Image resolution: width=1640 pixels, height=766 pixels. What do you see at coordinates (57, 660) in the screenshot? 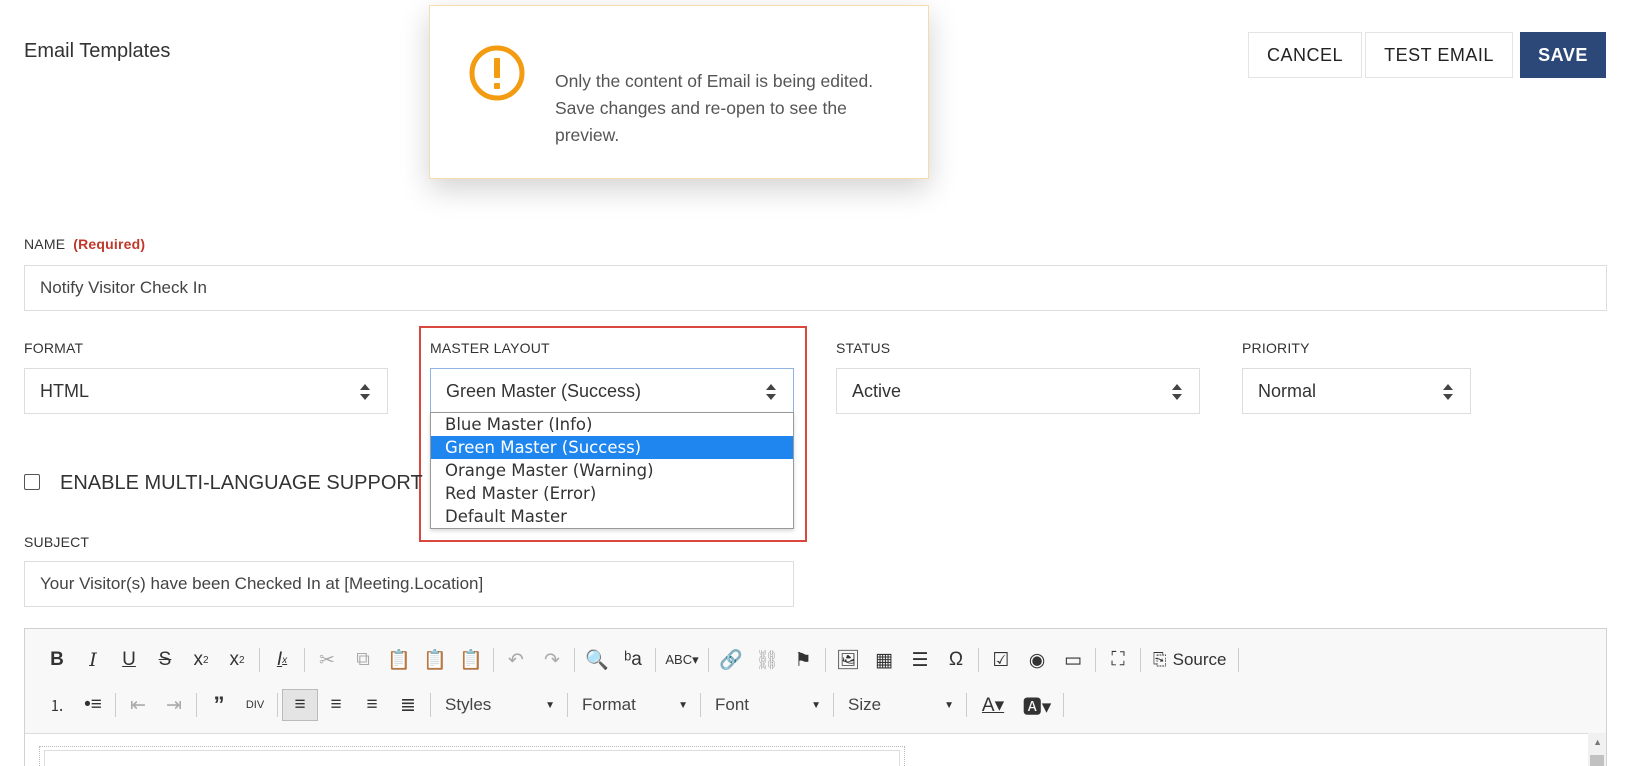
I see `bold-icon: B` at bounding box center [57, 660].